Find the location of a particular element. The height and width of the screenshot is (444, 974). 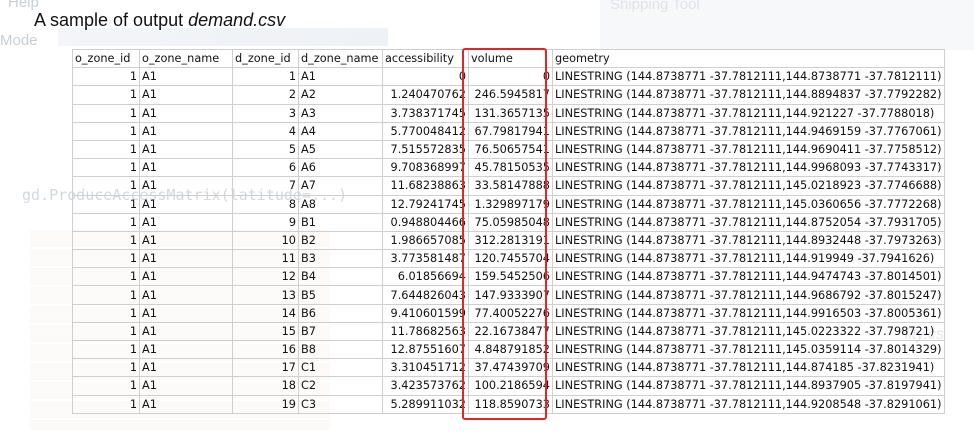

cell-volume: 22.16738477 is located at coordinates (510, 331).